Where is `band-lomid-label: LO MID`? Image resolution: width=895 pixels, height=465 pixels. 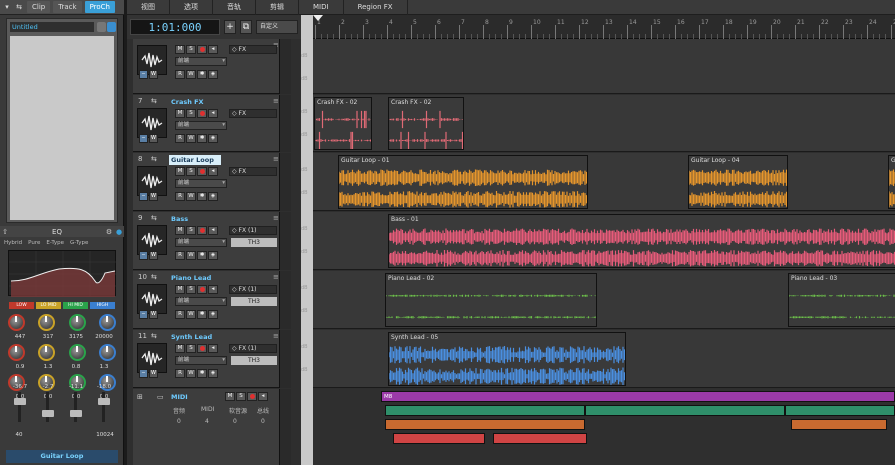
band-lomid-label: LO MID is located at coordinates (48, 305).